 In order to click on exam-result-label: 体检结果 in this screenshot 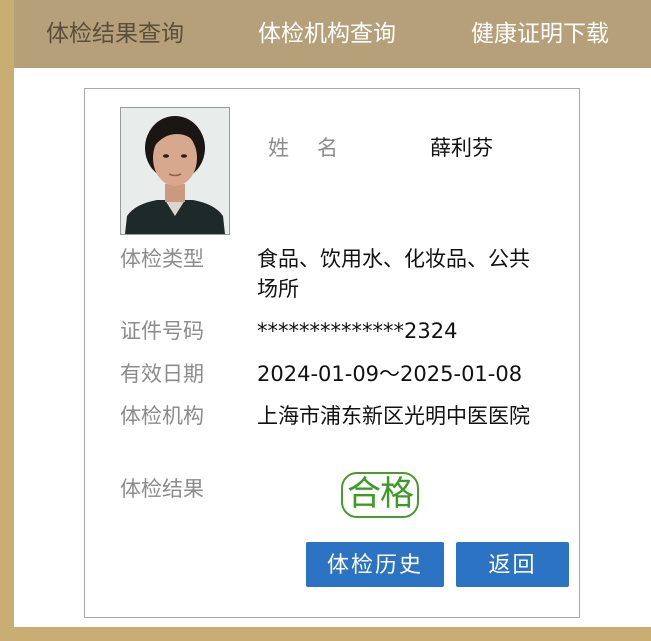, I will do `click(162, 489)`.